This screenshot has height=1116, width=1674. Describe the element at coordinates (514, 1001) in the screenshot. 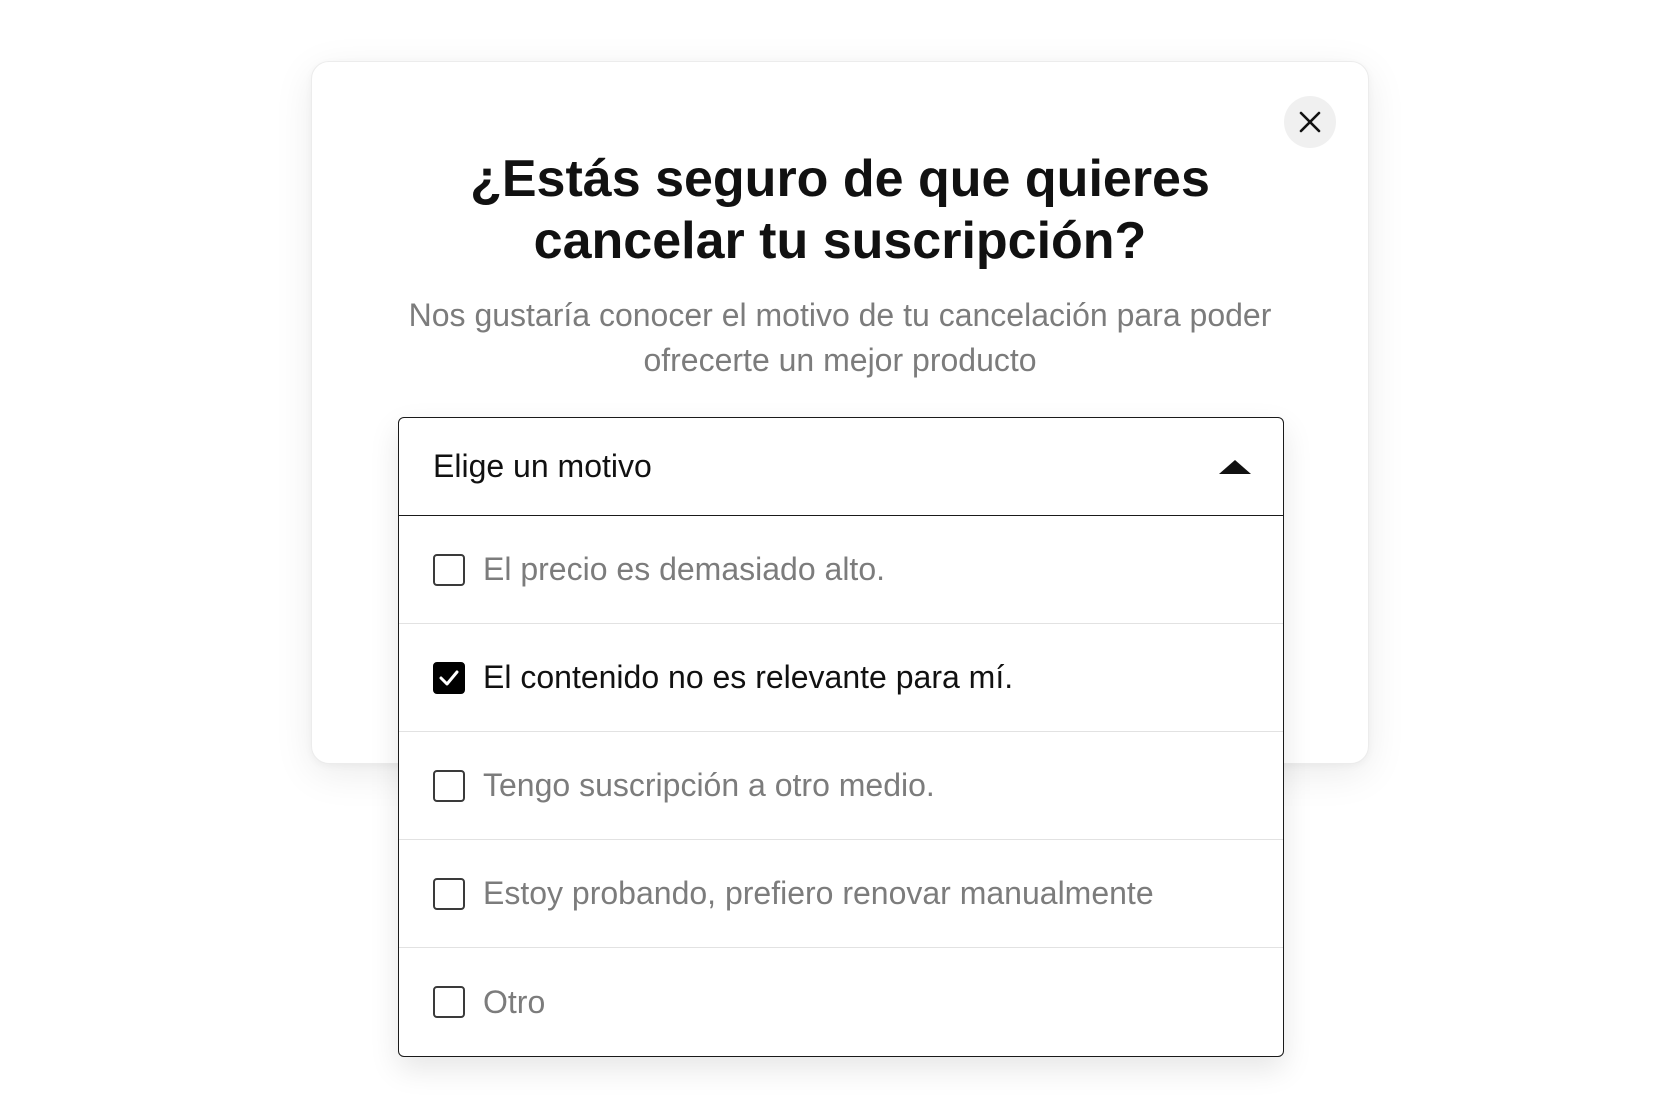

I see `option-label: Otro` at that location.